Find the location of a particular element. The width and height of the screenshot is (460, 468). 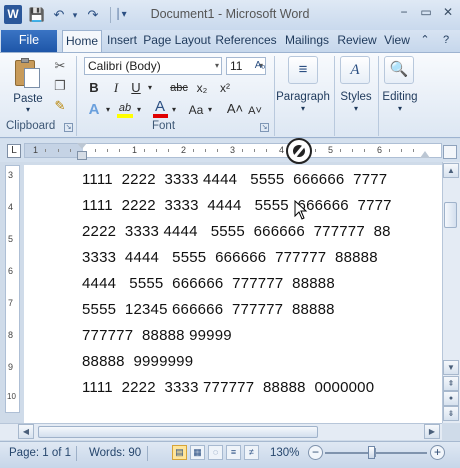

shrink-font-icon: A˅ is located at coordinates (255, 111).